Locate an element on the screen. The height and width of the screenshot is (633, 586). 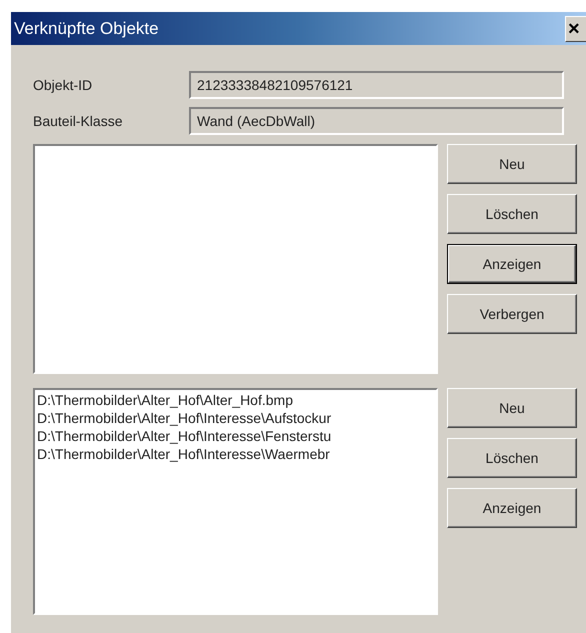
readonly-field: Wand (AecDbWall) is located at coordinates (376, 121).